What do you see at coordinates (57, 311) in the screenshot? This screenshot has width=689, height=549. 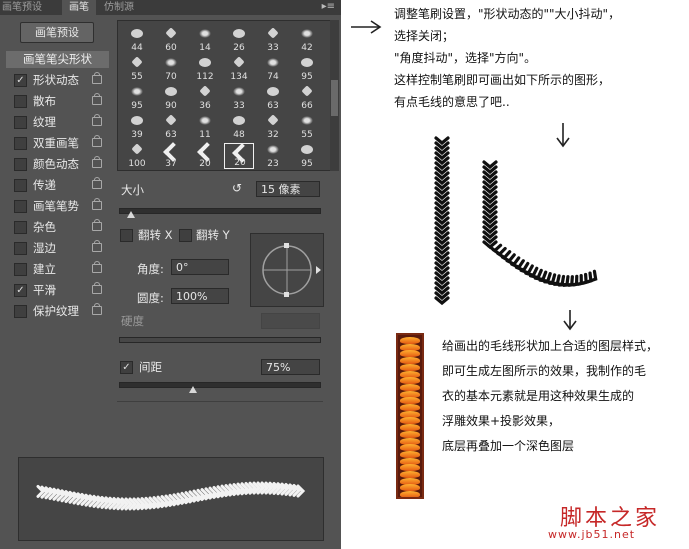 I see `option-item: 保护纹理` at bounding box center [57, 311].